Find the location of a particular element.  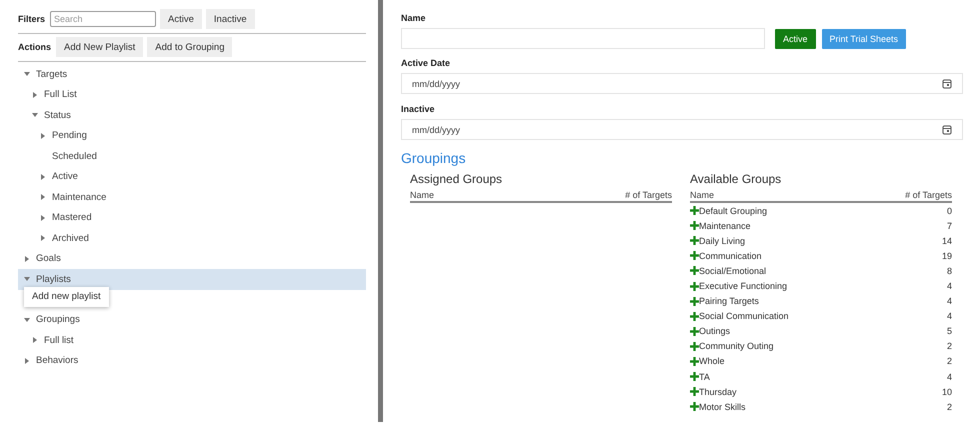

table-title: Available Groups is located at coordinates (736, 179).